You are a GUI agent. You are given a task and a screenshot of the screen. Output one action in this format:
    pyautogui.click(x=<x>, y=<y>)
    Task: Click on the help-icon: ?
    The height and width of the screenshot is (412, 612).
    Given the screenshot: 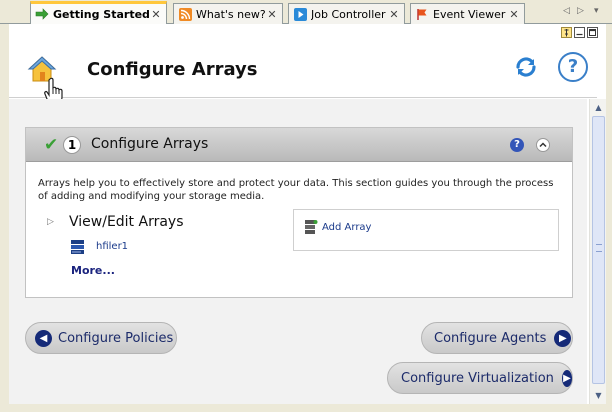 What is the action you would take?
    pyautogui.click(x=573, y=67)
    